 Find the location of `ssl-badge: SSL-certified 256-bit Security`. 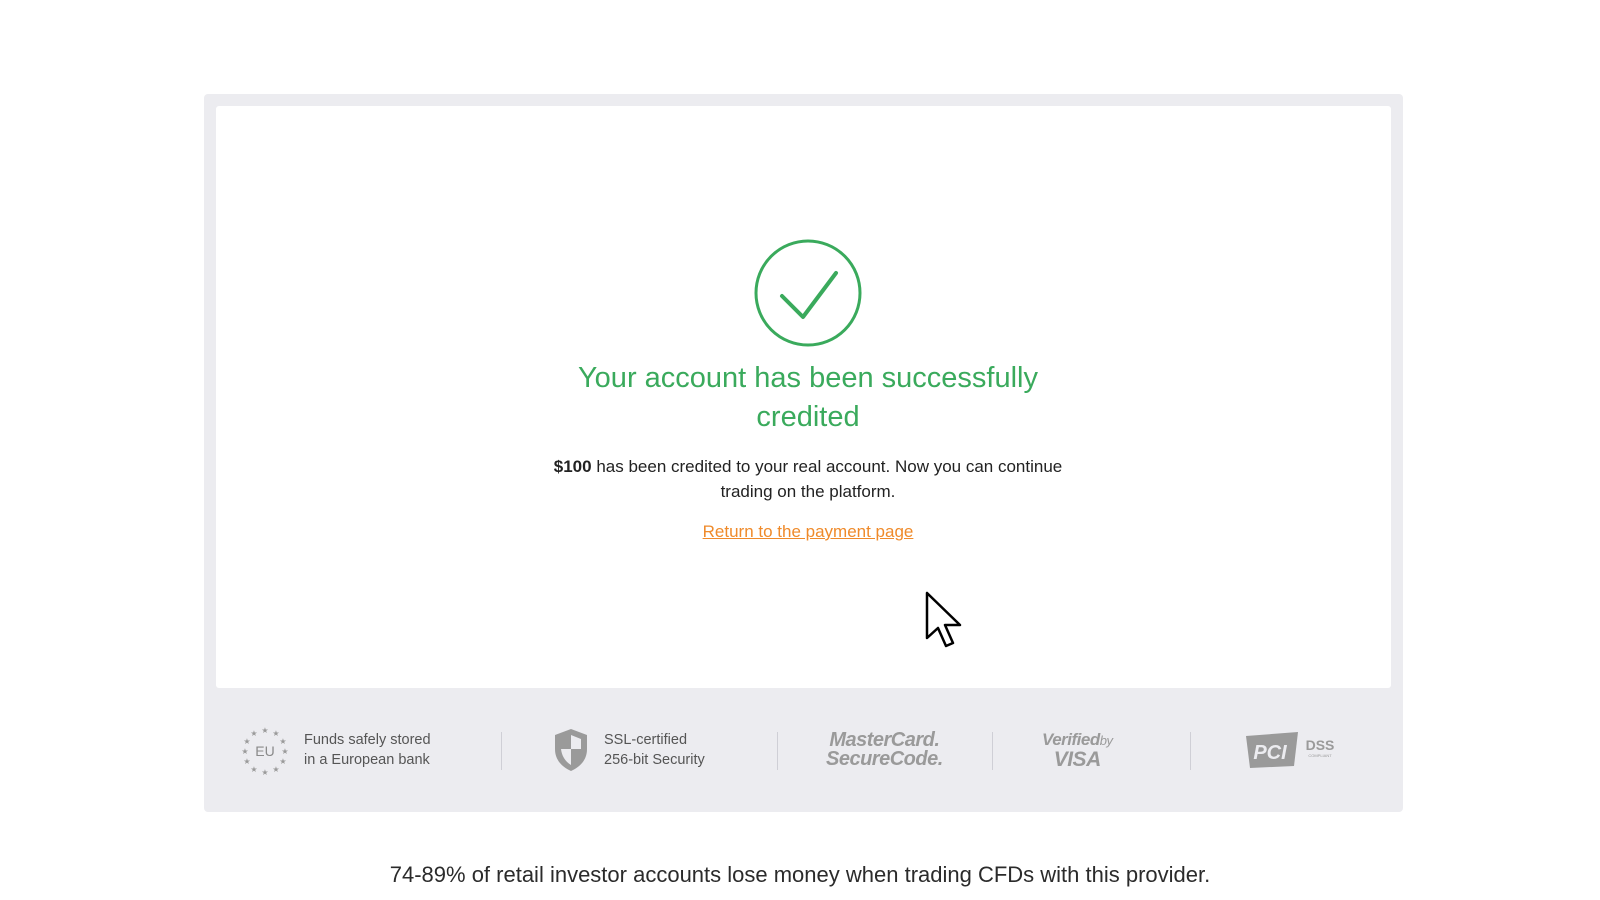

ssl-badge: SSL-certified 256-bit Security is located at coordinates (628, 750).